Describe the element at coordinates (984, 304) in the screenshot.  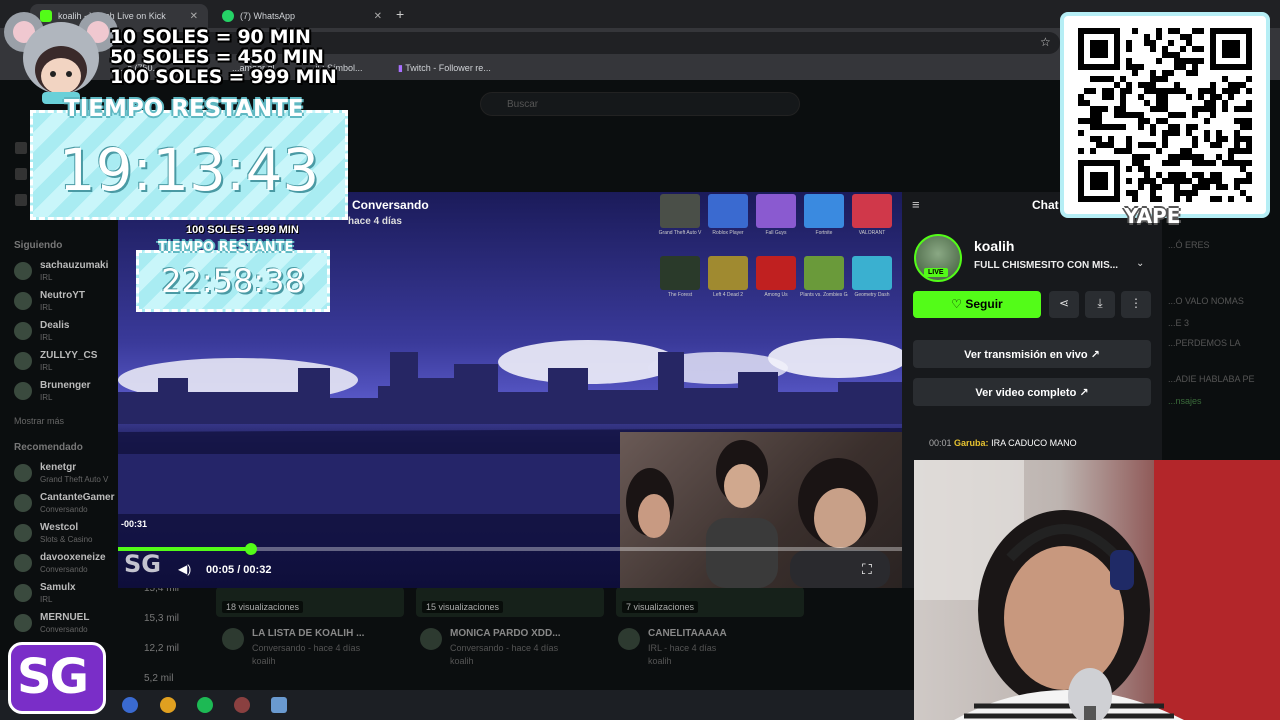
I see `follow-label: Seguir` at that location.